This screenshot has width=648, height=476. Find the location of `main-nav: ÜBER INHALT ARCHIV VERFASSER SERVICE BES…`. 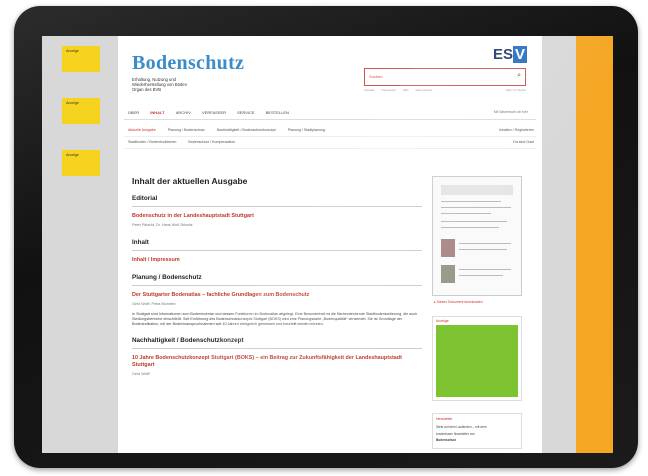

main-nav: ÜBER INHALT ARCHIV VERFASSER SERVICE BES… is located at coordinates (330, 115).